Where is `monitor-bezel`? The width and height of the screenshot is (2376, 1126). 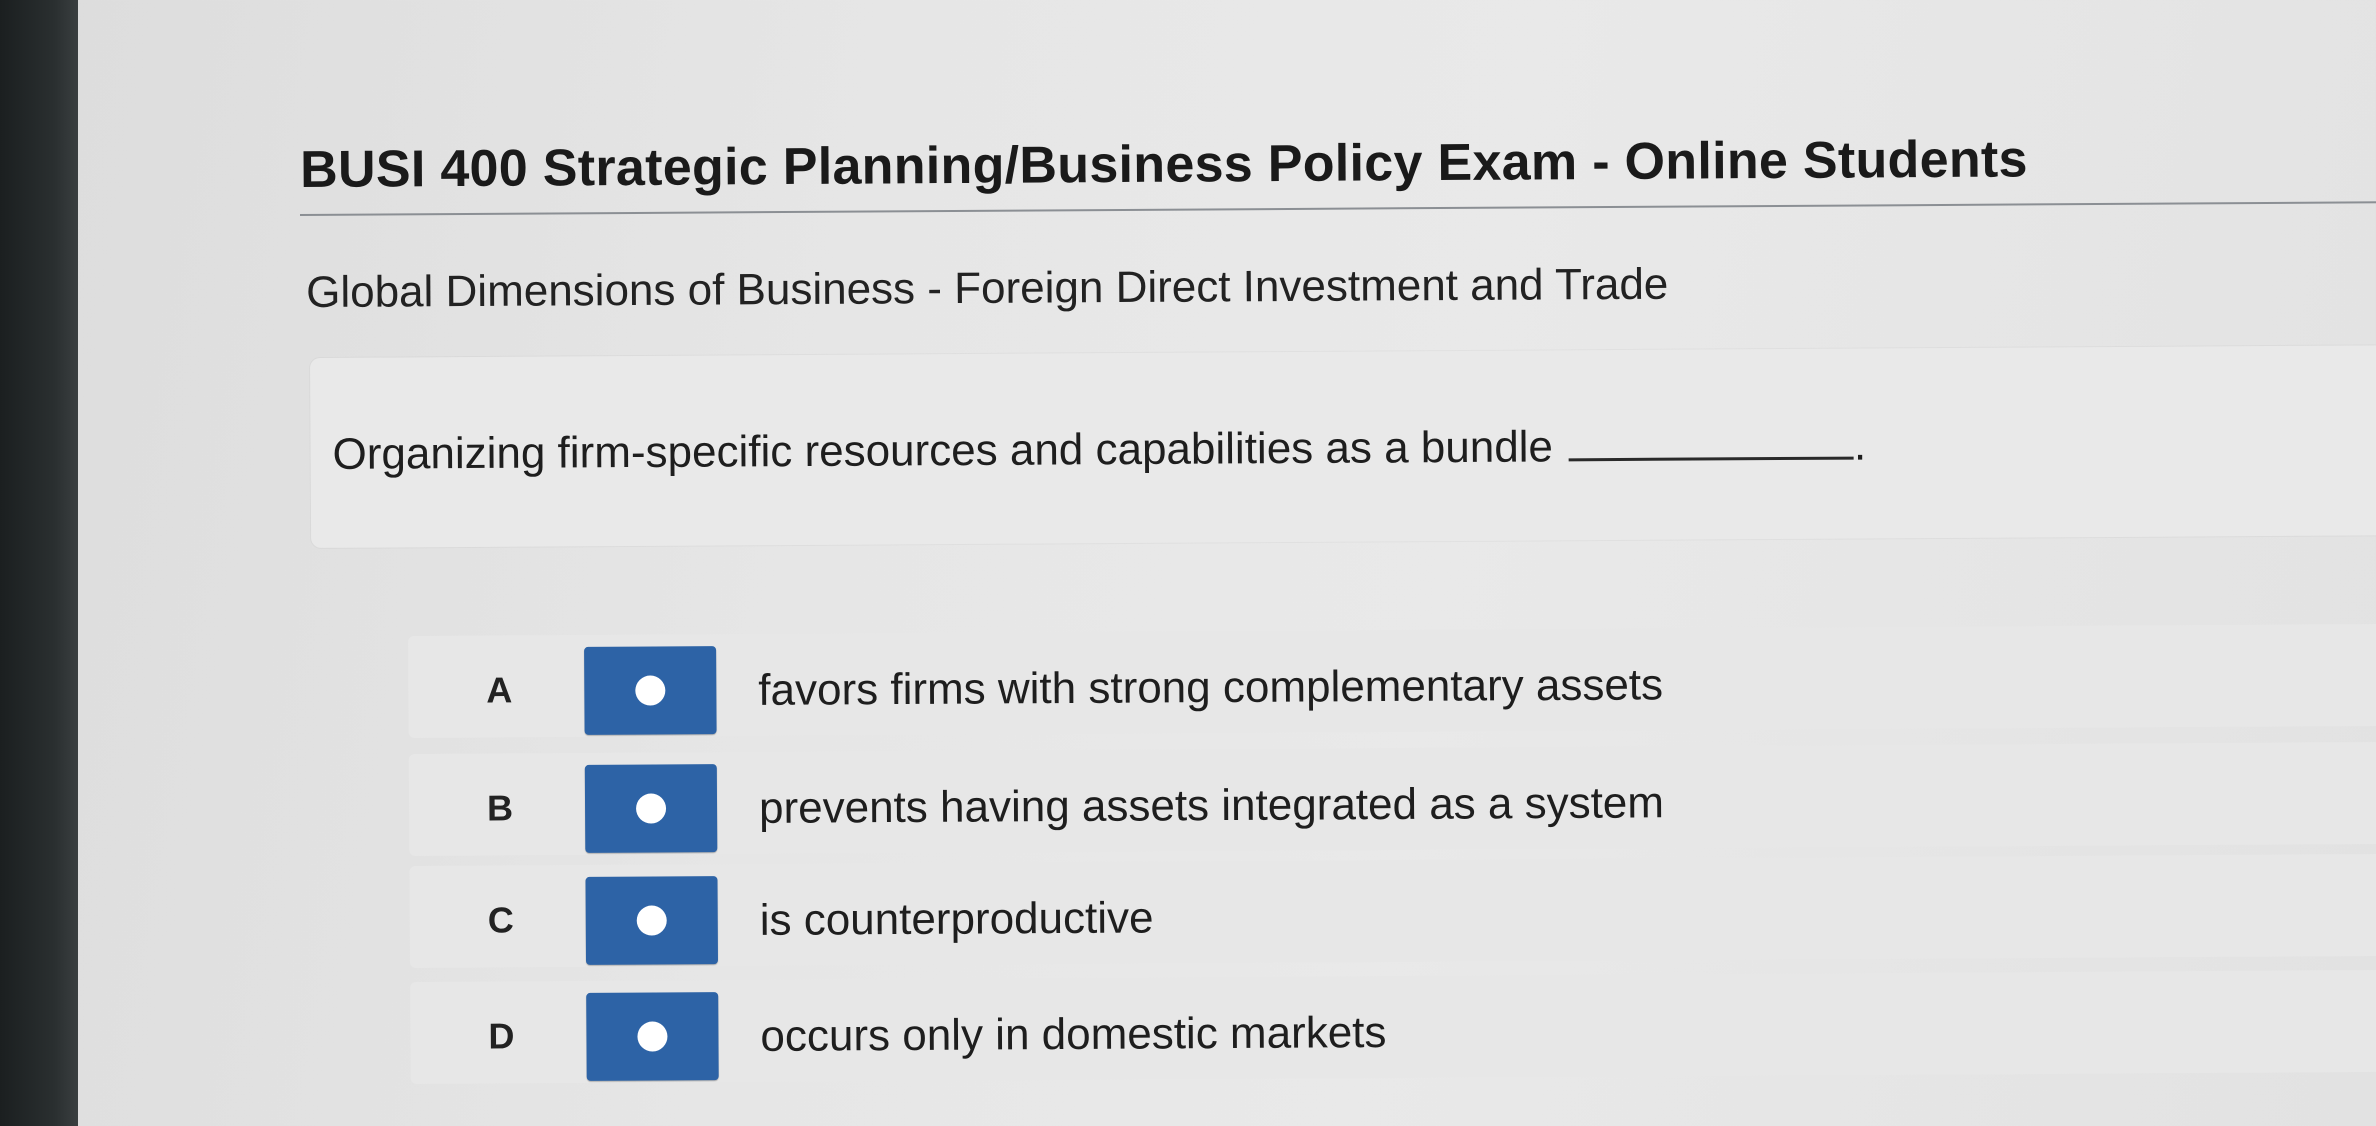 monitor-bezel is located at coordinates (39, 563).